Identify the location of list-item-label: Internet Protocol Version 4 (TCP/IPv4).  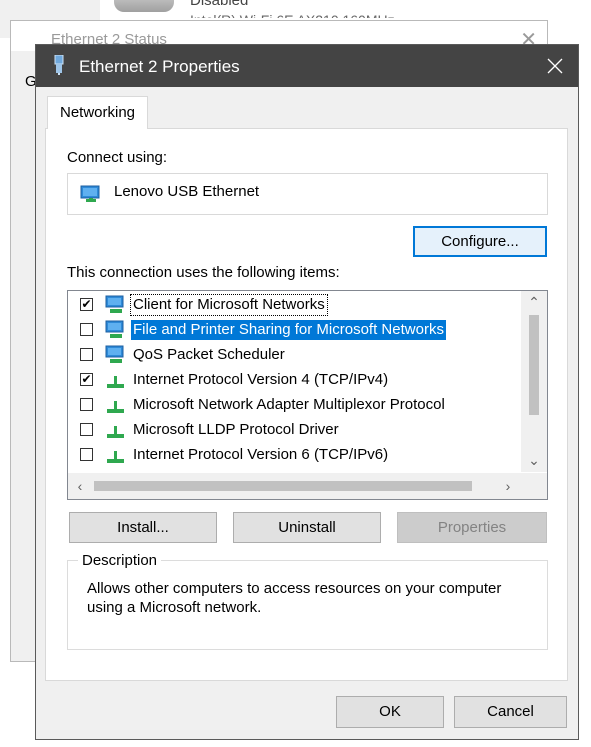
(261, 379).